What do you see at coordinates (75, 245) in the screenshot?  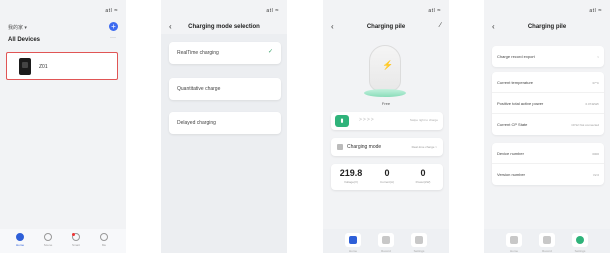 I see `tab-label: Smart` at bounding box center [75, 245].